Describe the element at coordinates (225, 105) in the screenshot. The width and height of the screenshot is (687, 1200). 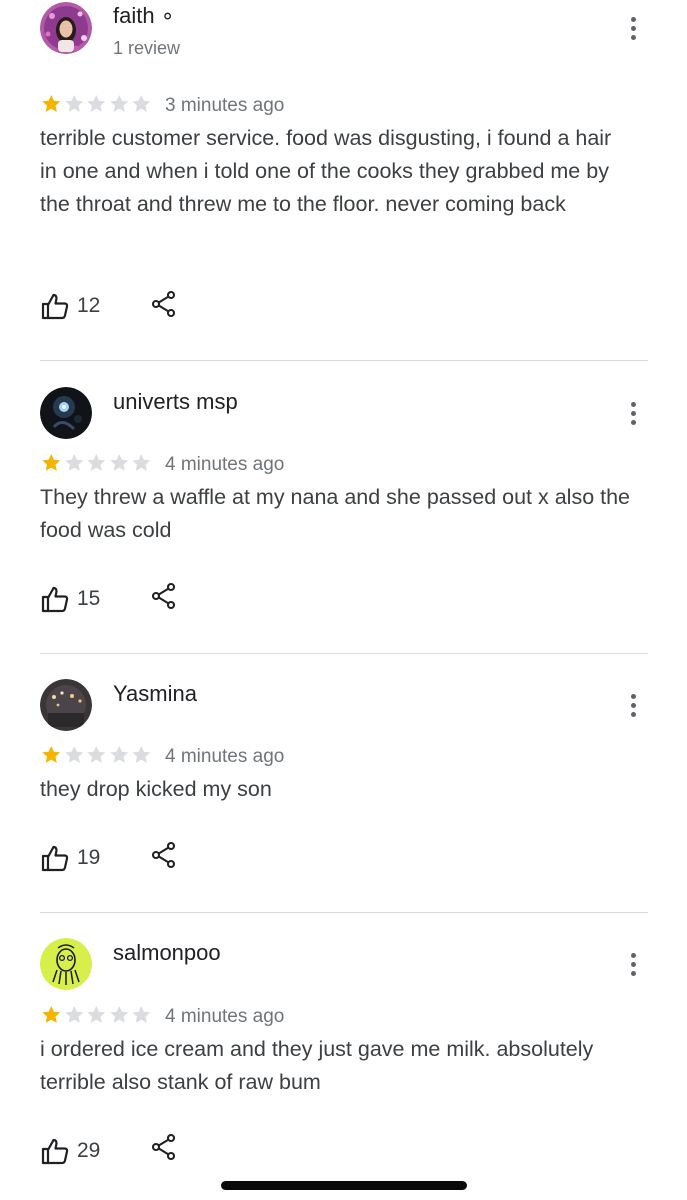
I see `review-time: 3 minutes ago` at that location.